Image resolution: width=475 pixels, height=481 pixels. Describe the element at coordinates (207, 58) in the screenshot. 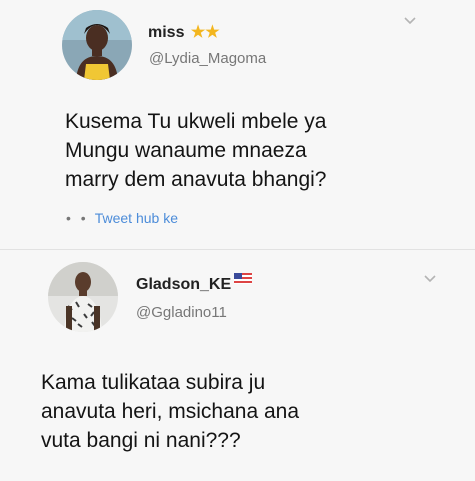

I see `user-handle: @Lydia_Magoma` at that location.